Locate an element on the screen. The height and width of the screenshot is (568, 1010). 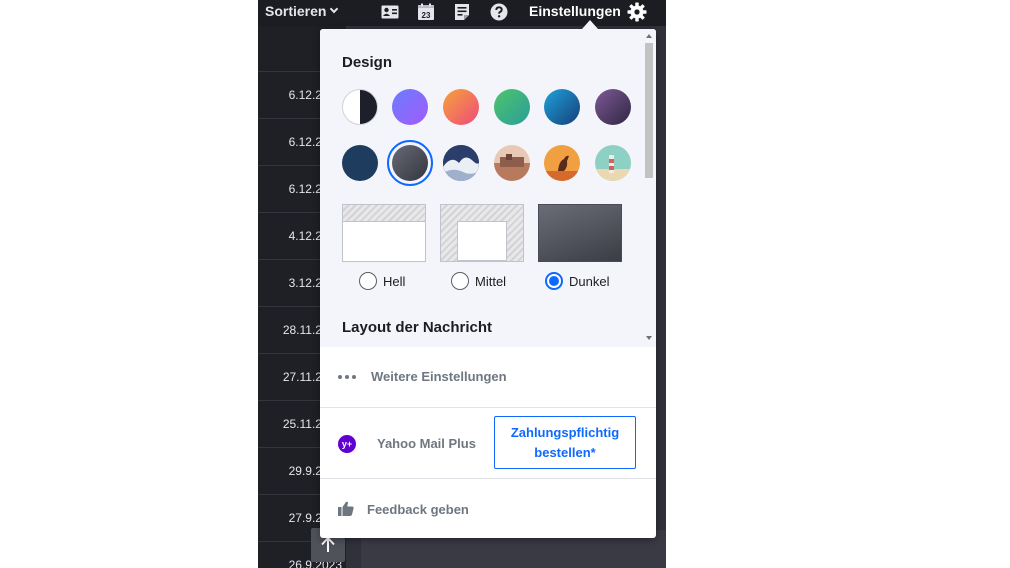
more-dots-icon is located at coordinates (347, 377).